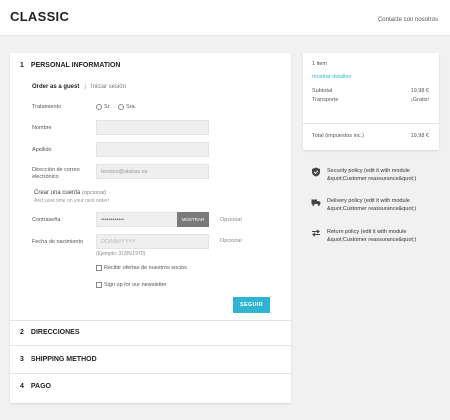 The image size is (450, 420). I want to click on radio-mrs-label: Sra., so click(131, 107).